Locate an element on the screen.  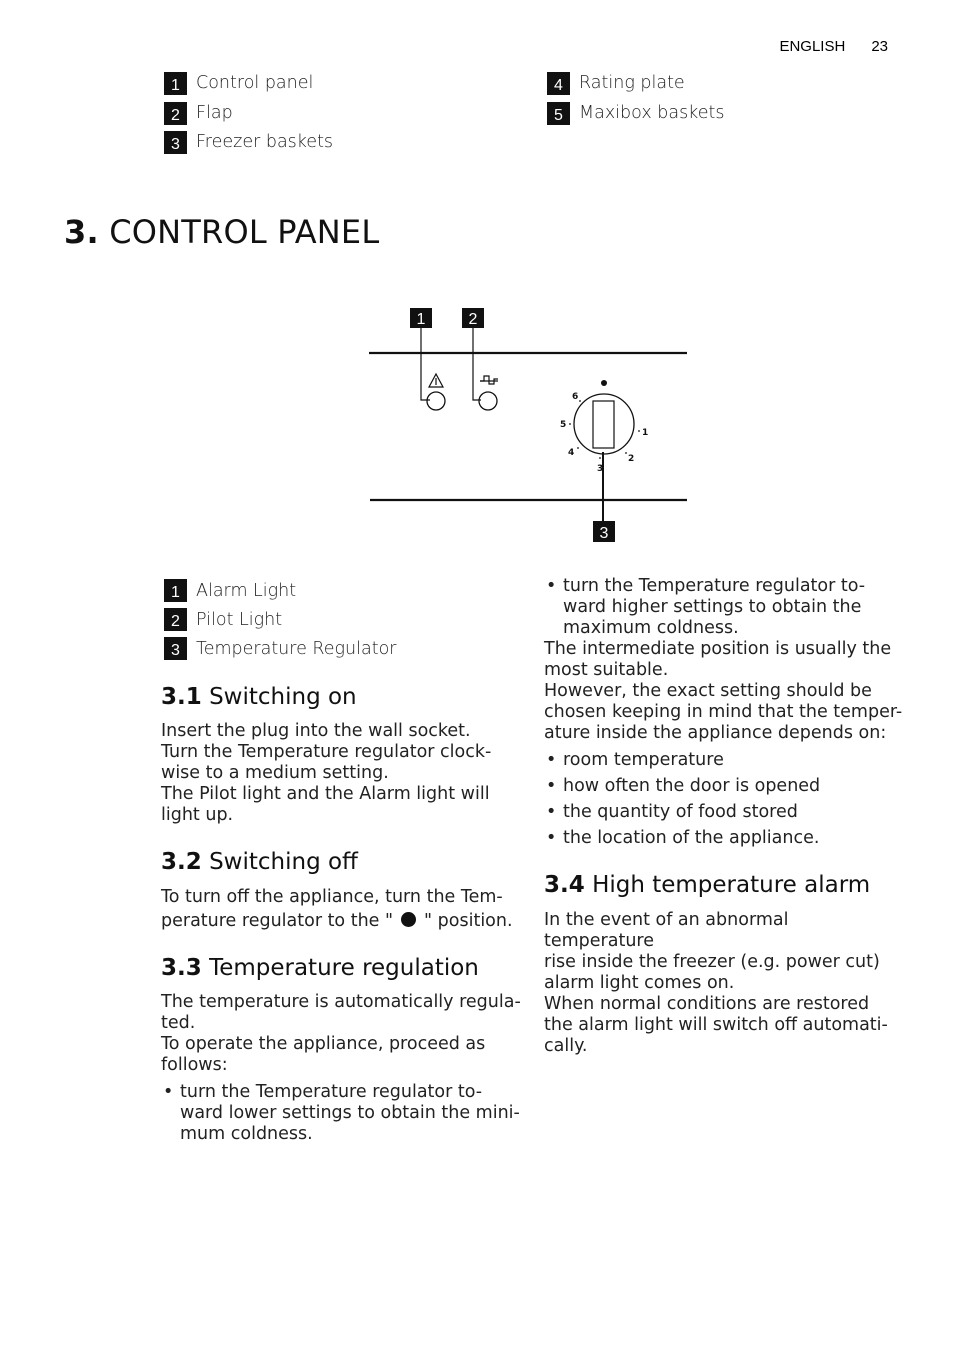
section-heading-temperature-regulation: 3.3 Temperature regulation is located at coordinates (341, 968).